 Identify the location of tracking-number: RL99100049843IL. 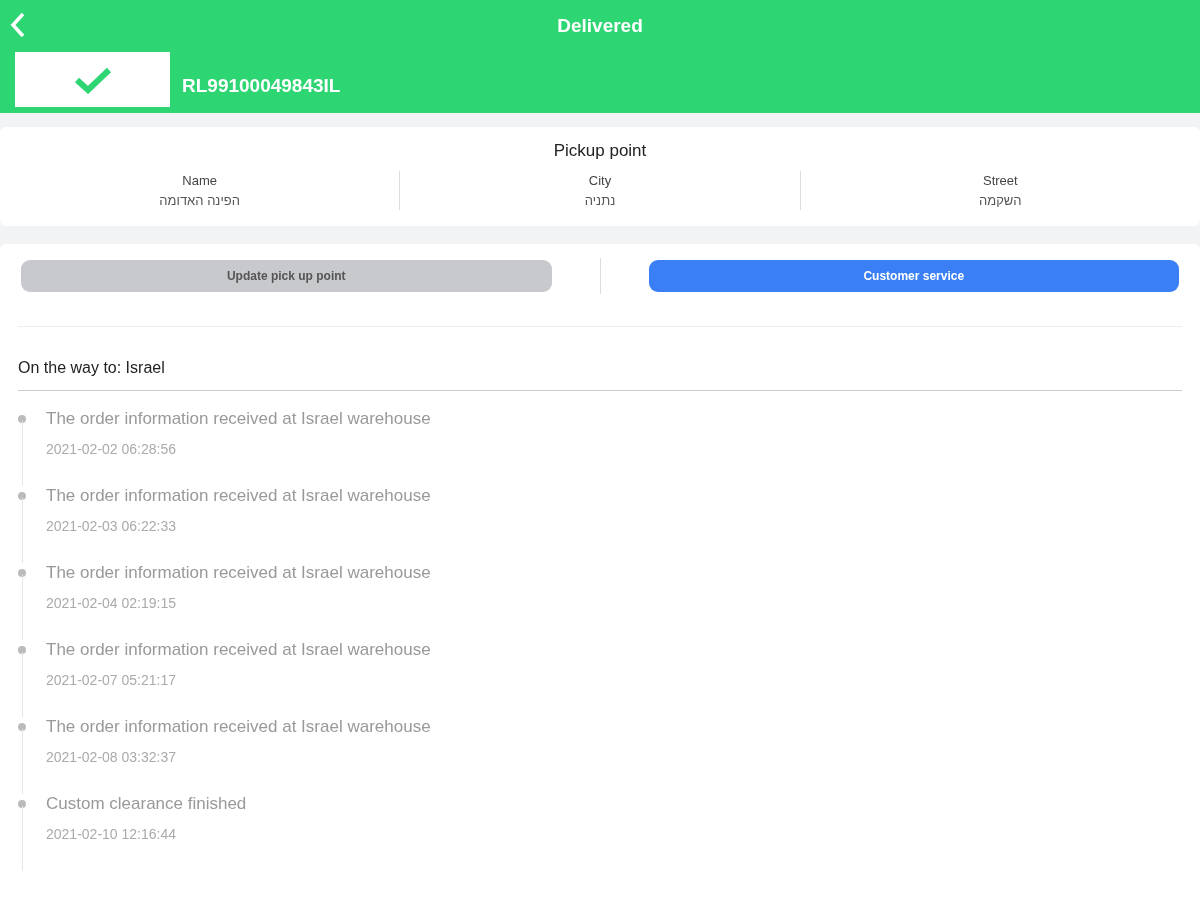
(261, 86).